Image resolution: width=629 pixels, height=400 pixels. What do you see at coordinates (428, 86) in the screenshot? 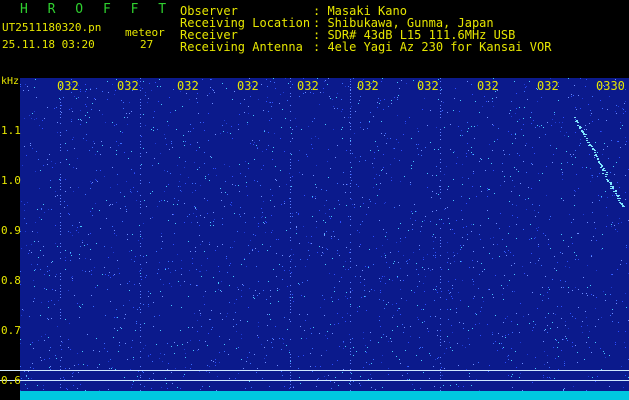
I see `x-tick-7: 032` at bounding box center [428, 86].